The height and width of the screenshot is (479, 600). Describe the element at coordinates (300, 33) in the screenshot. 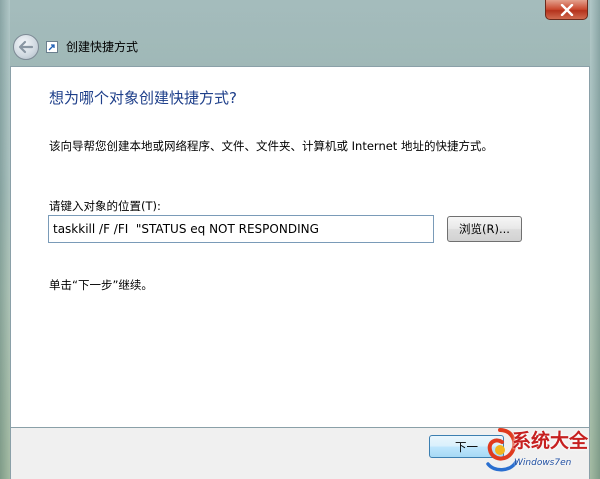

I see `title-bar: 创建快捷方式` at that location.